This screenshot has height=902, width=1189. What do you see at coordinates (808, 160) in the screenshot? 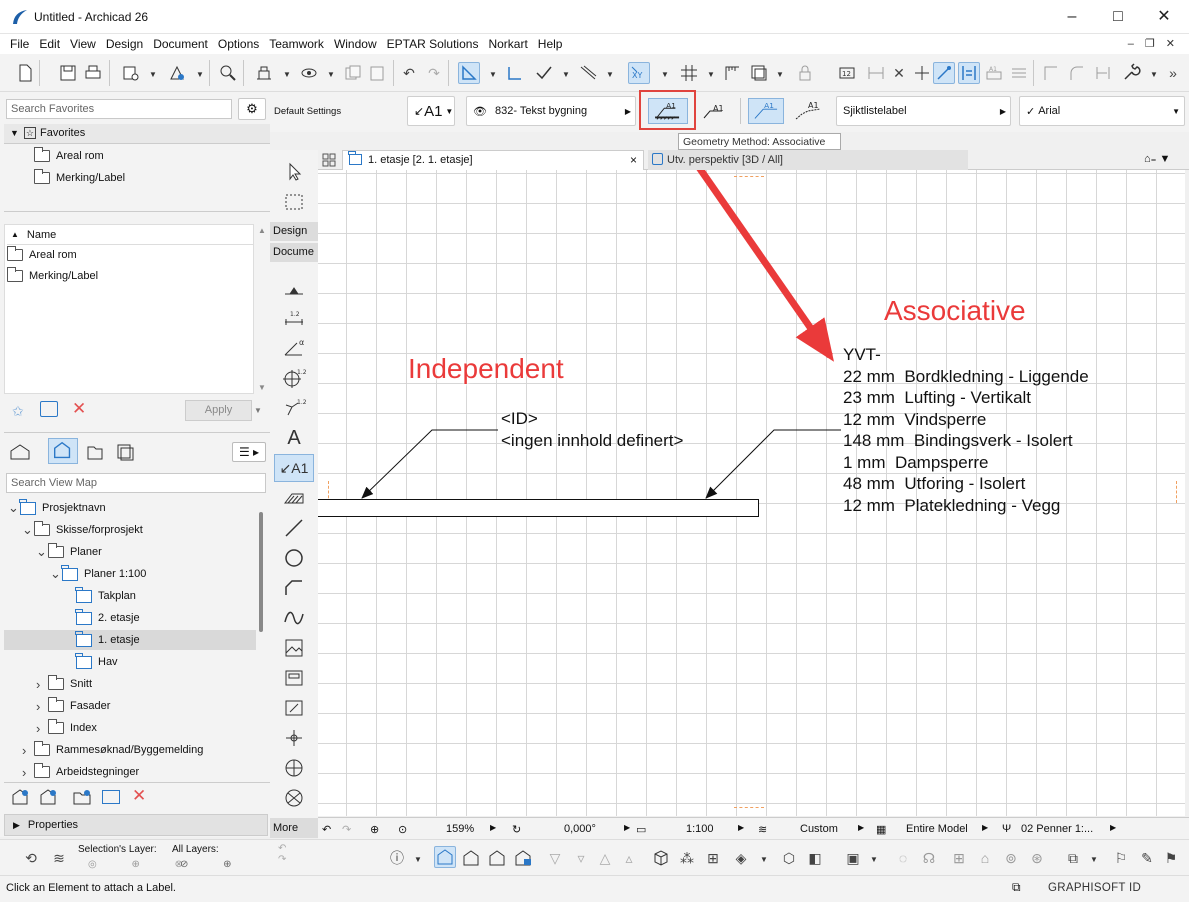
I see `tab-3d-perspective: Utv. perspektiv [3D / All]` at bounding box center [808, 160].